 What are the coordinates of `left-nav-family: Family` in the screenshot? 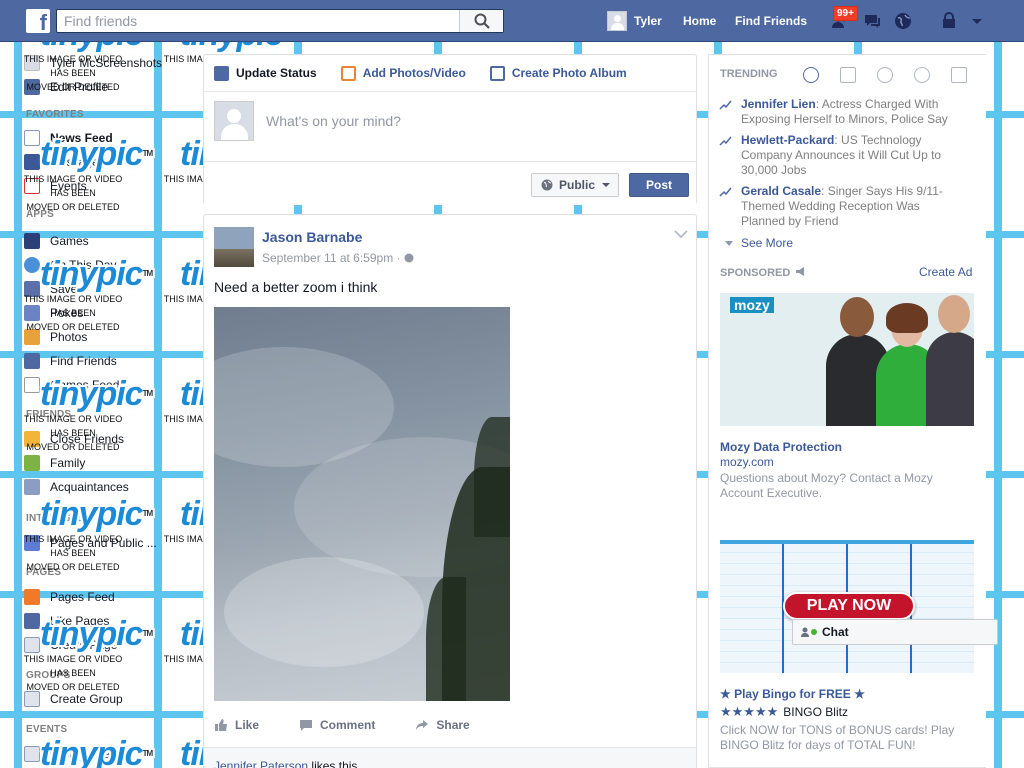 It's located at (54, 463).